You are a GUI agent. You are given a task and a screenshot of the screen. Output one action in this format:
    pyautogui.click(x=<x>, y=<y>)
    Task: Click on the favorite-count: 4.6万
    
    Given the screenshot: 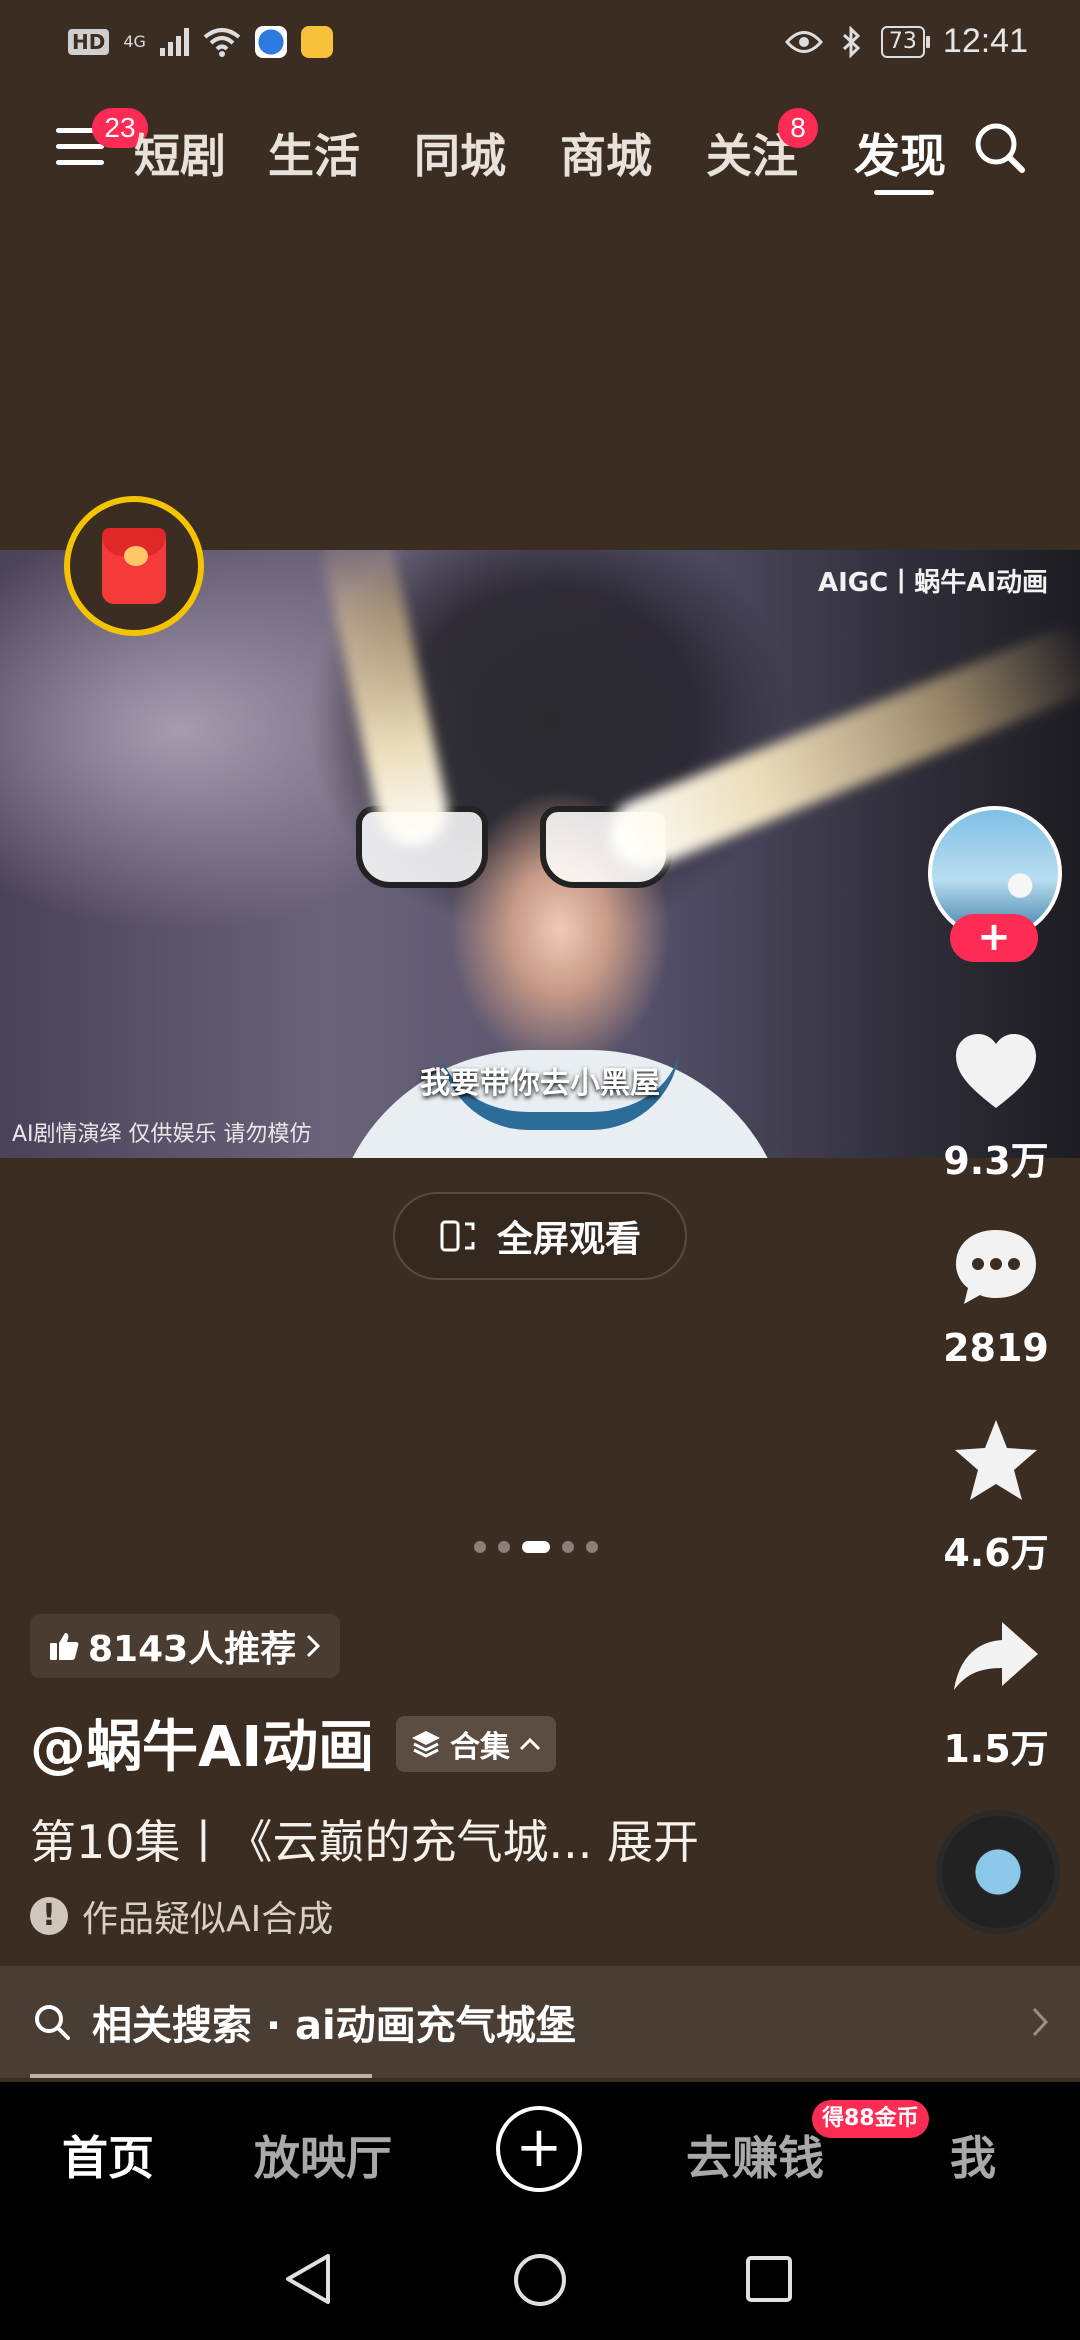 What is the action you would take?
    pyautogui.click(x=996, y=1553)
    